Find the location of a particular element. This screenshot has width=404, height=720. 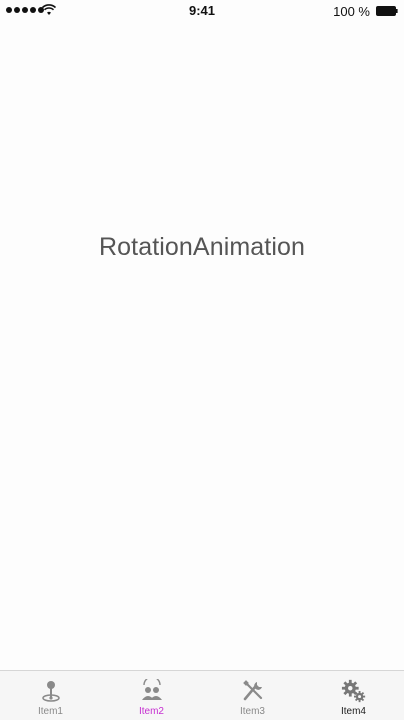

status-bar: 9:41 100 % is located at coordinates (202, 11).